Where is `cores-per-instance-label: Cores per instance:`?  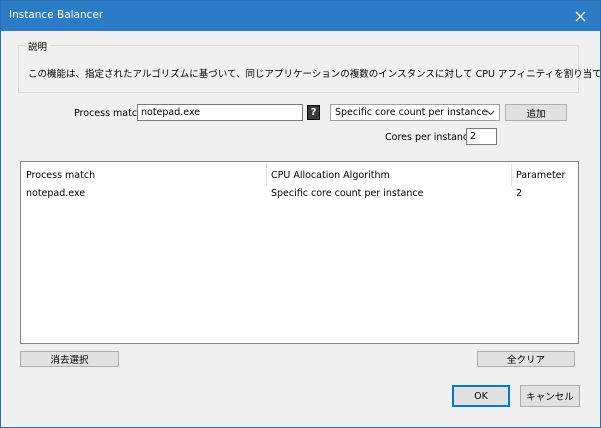 cores-per-instance-label: Cores per instance: is located at coordinates (431, 137).